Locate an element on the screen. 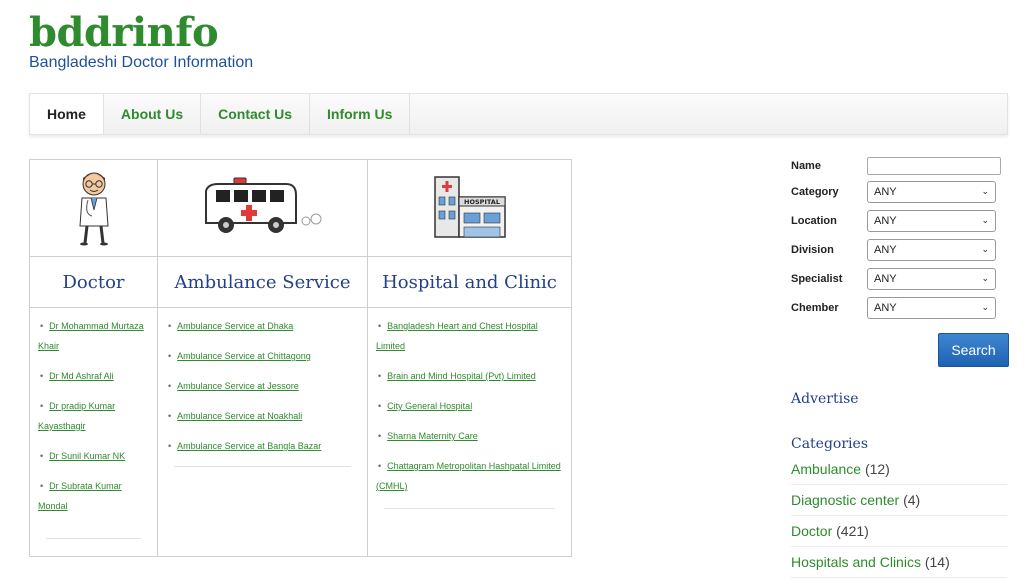 This screenshot has width=1036, height=580. name-label: Name is located at coordinates (806, 166).